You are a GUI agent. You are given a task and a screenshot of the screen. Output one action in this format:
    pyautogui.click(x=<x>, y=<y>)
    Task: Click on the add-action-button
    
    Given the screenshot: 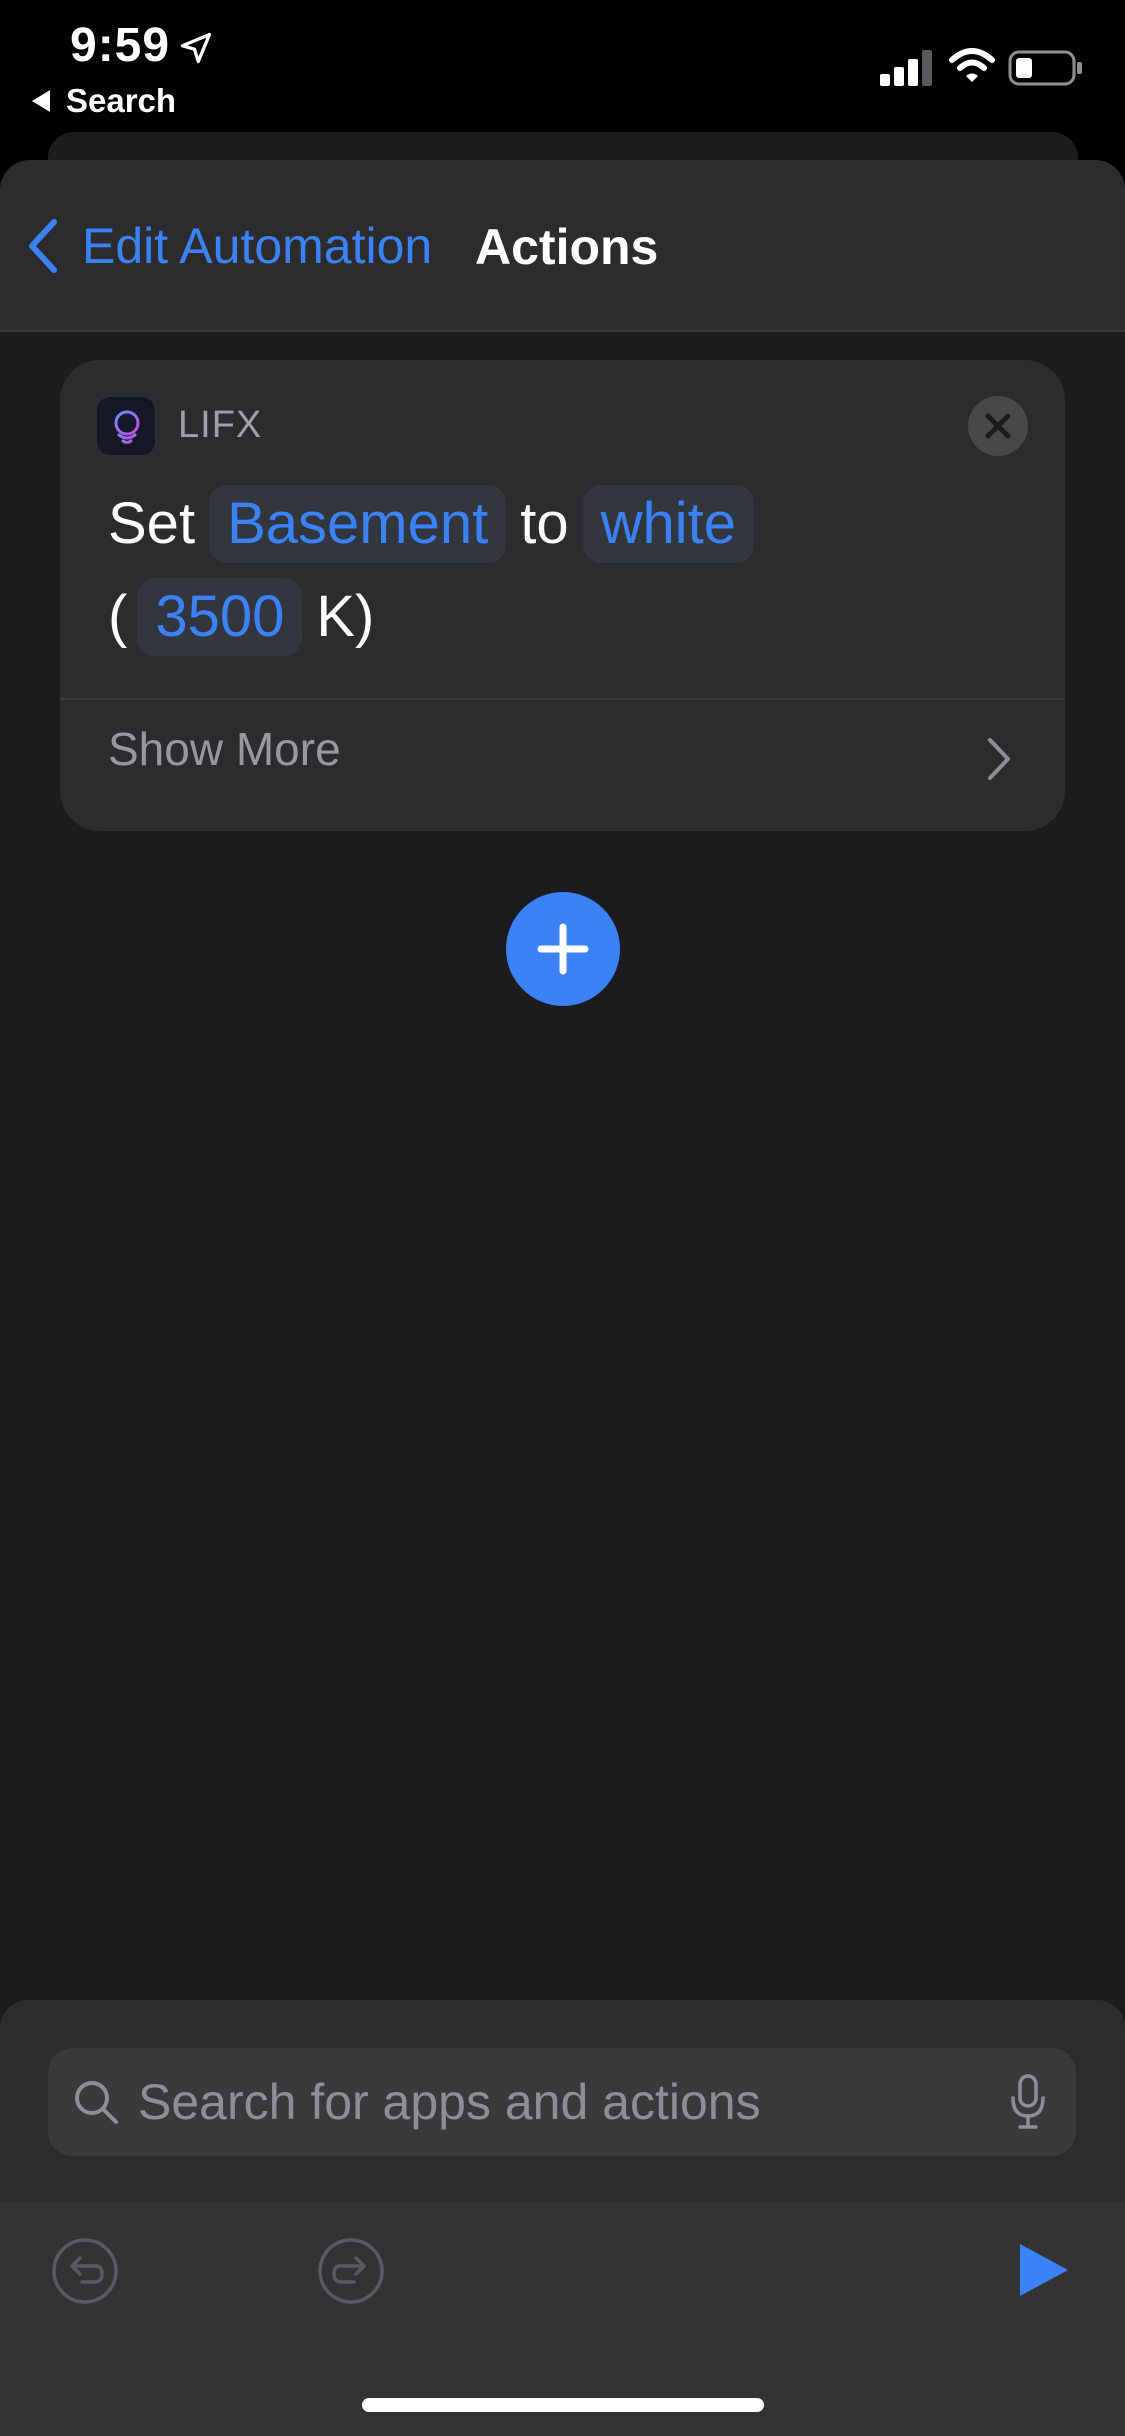 What is the action you would take?
    pyautogui.click(x=563, y=949)
    